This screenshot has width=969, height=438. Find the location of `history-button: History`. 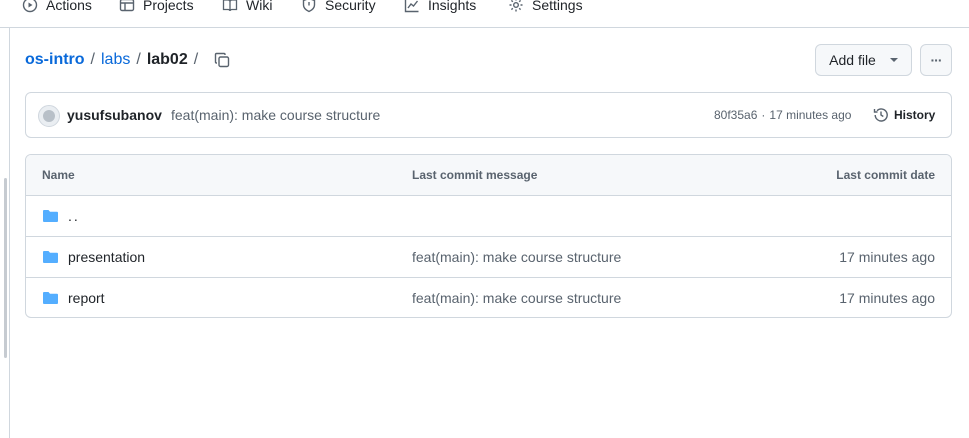

history-button: History is located at coordinates (904, 115).